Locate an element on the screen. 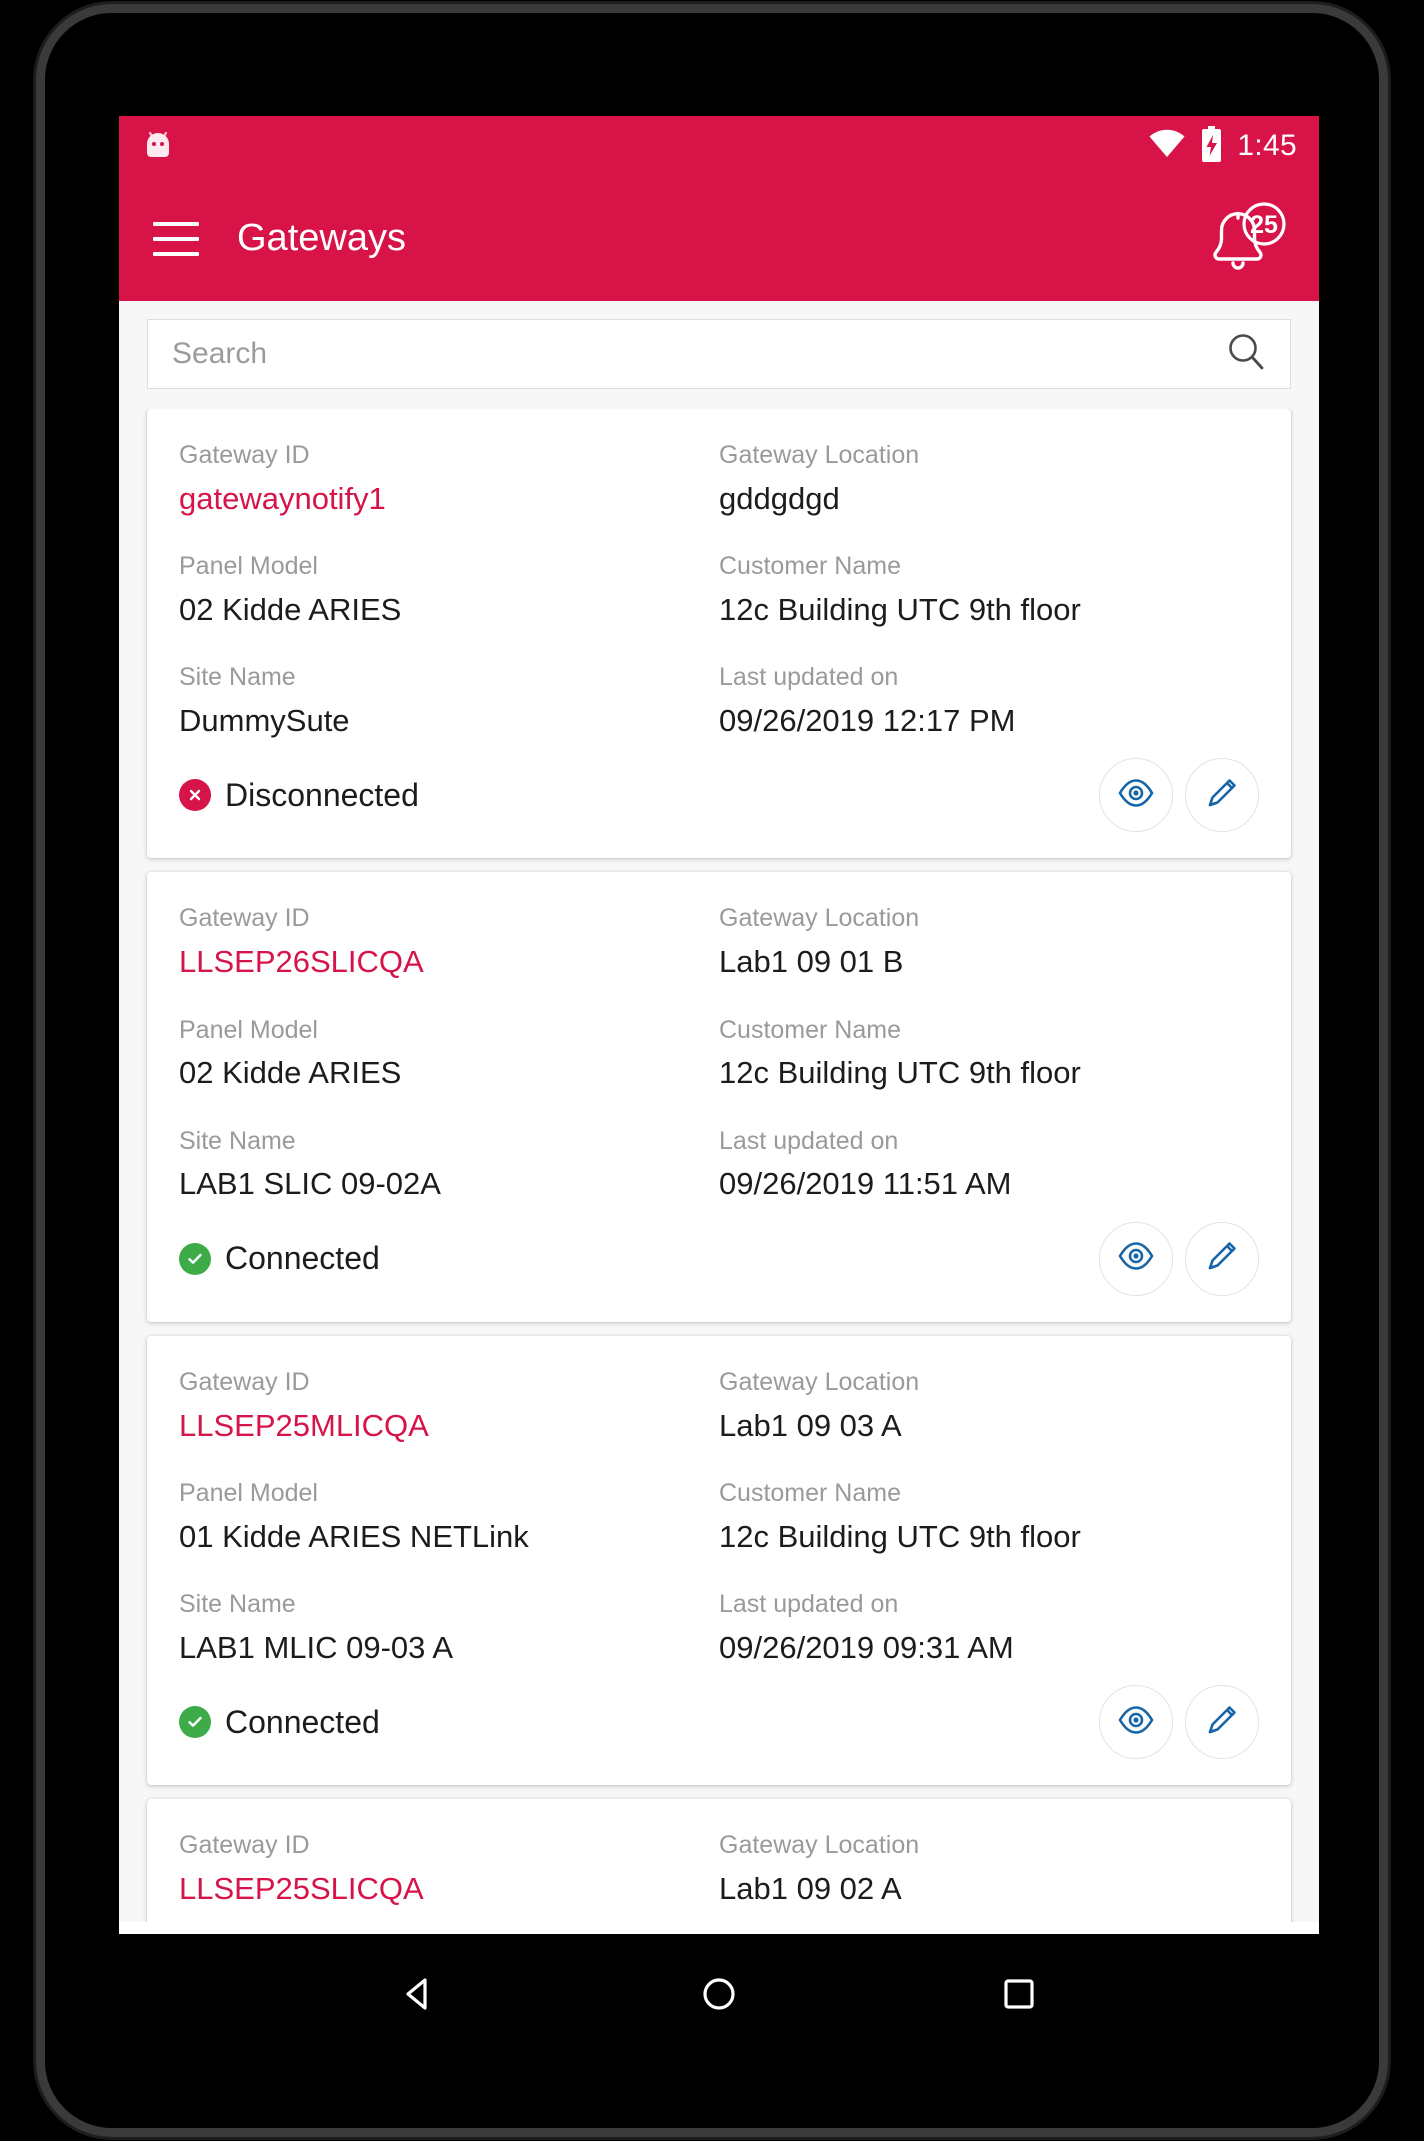 This screenshot has height=2141, width=1424. card-field: Panel Model 01 Kidde ARIES NETLink is located at coordinates (449, 1532).